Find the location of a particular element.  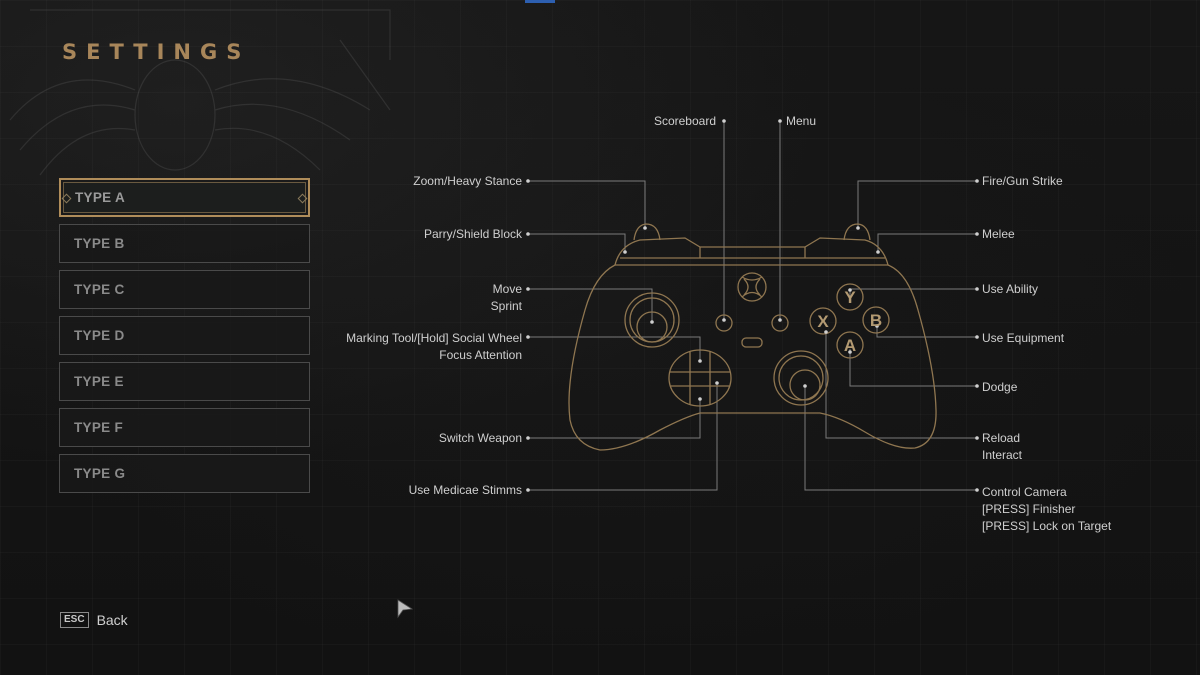

esc-key-icon: ESC is located at coordinates (74, 620).